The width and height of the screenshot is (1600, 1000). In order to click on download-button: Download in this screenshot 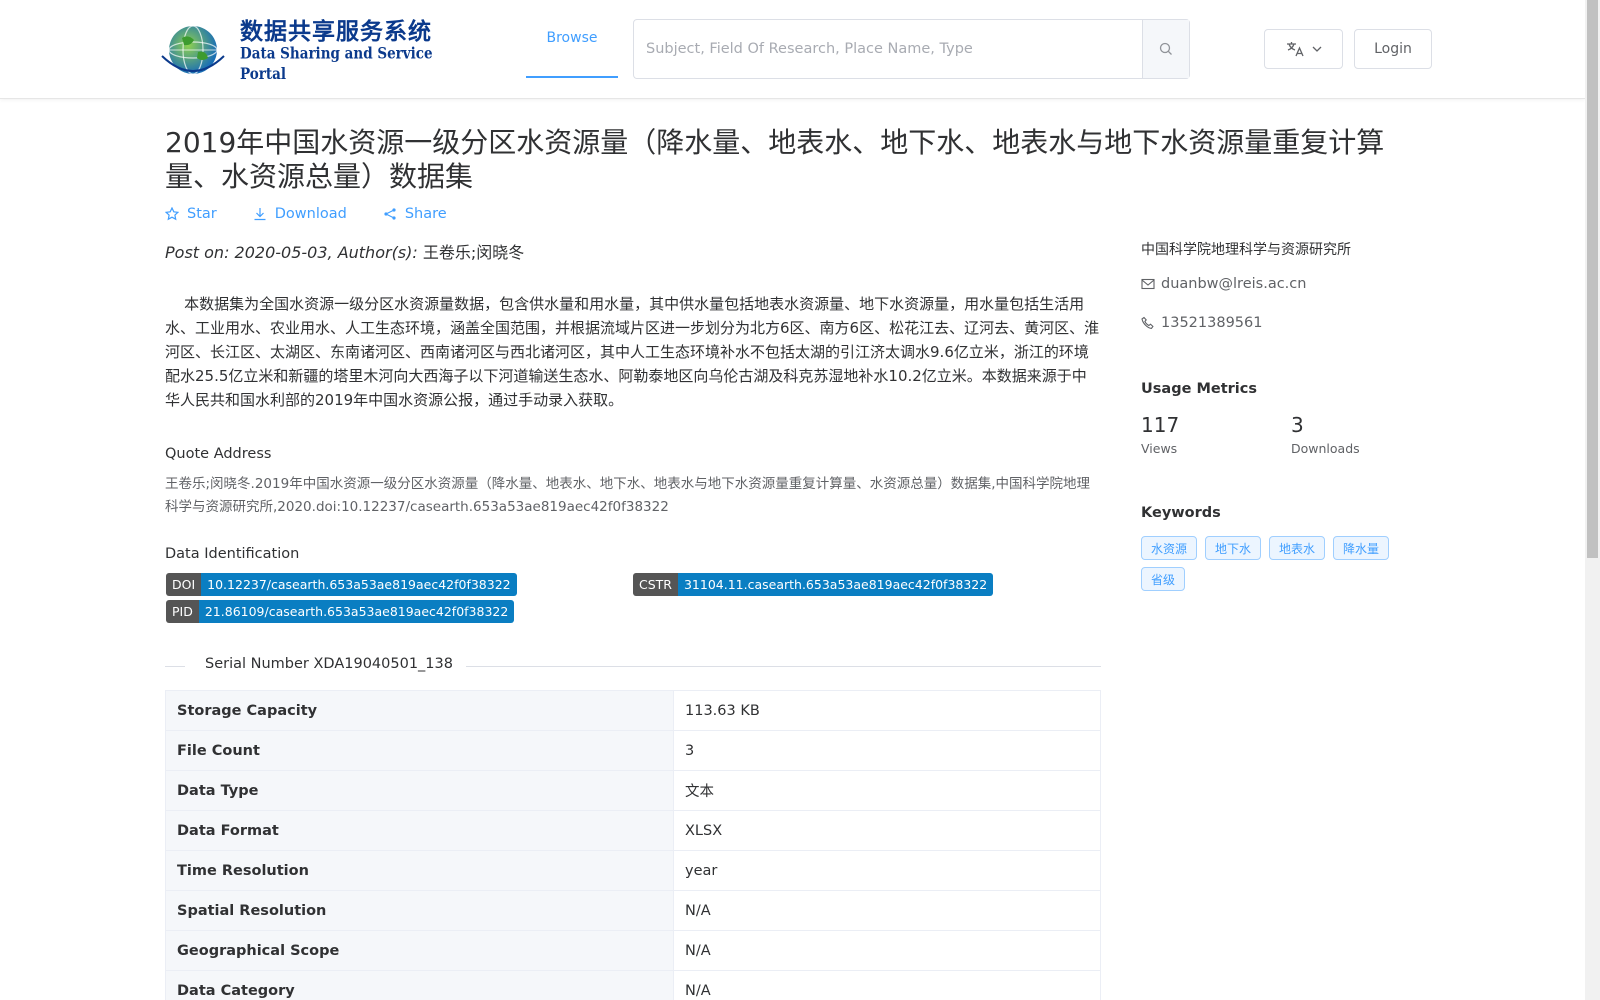, I will do `click(300, 214)`.